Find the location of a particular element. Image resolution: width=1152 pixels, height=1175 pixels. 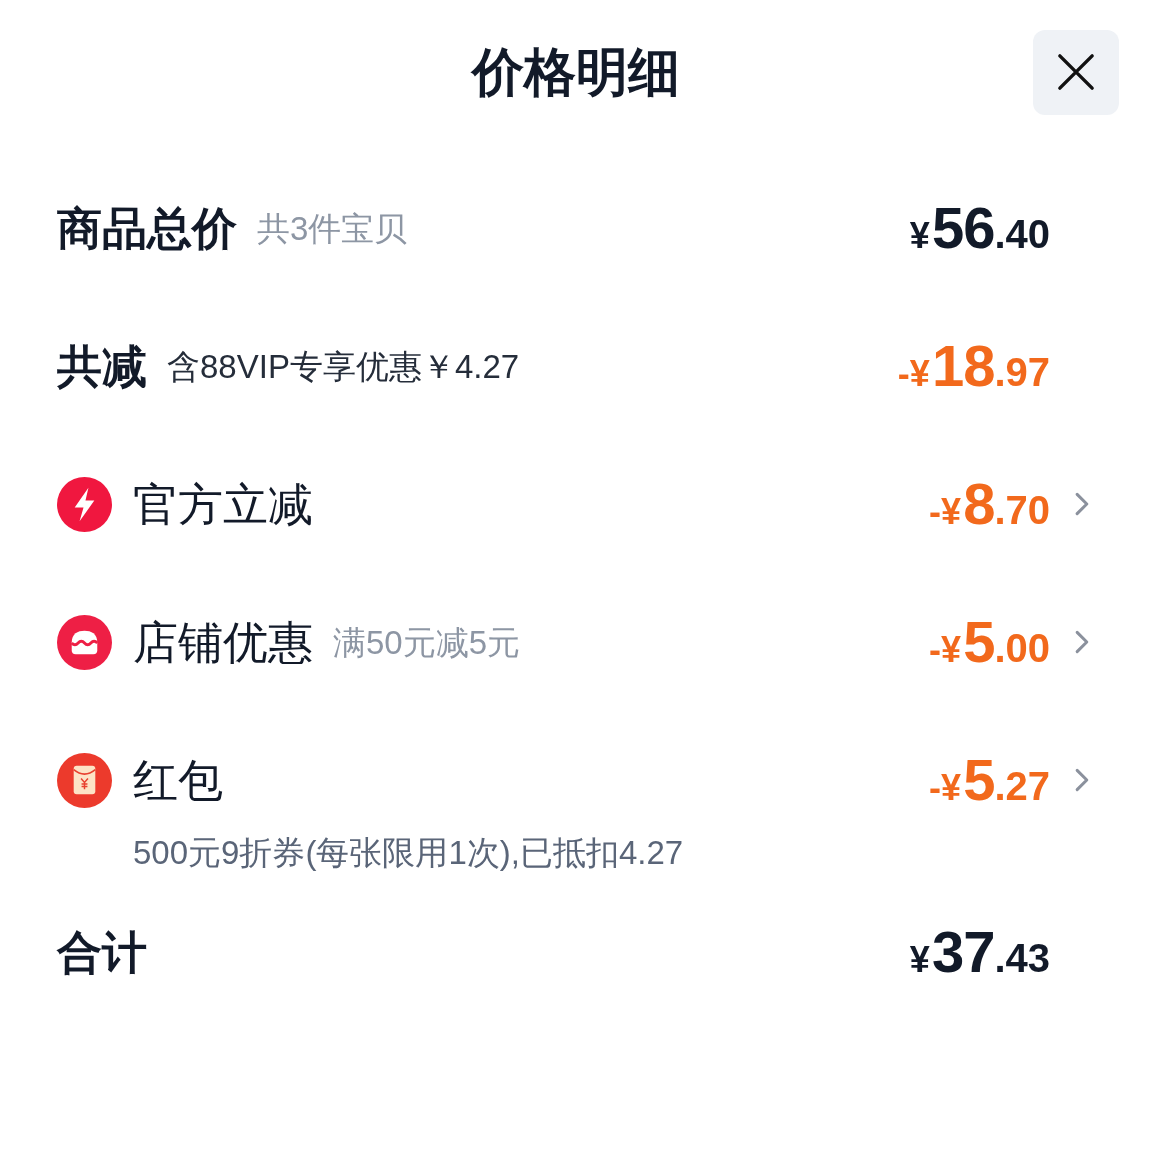

row-label: 合计 is located at coordinates (102, 952).